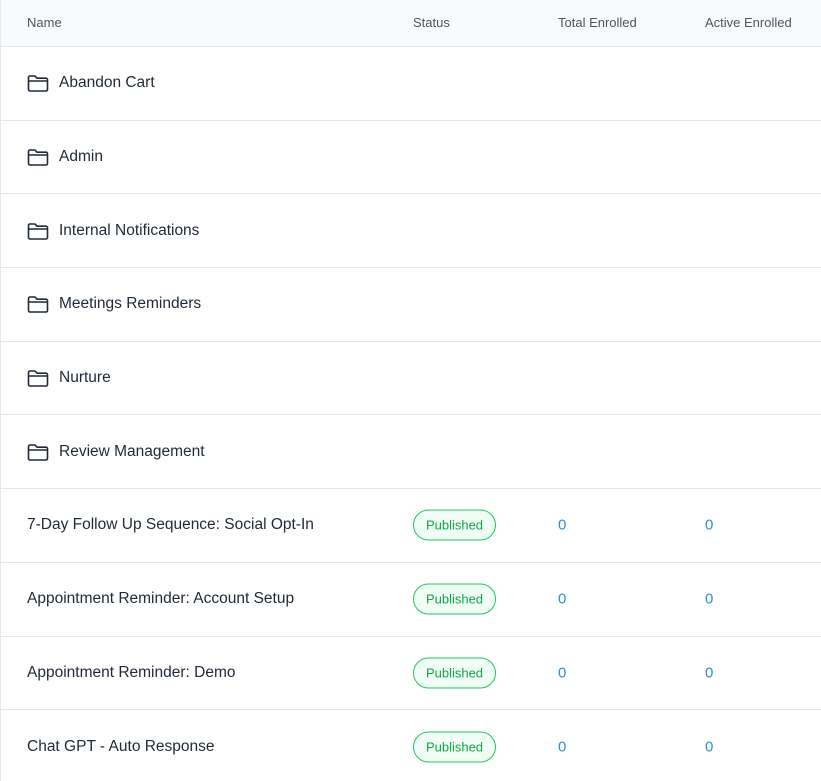 The height and width of the screenshot is (781, 821). I want to click on workflow-name: Chat GPT - Auto Response, so click(121, 747).